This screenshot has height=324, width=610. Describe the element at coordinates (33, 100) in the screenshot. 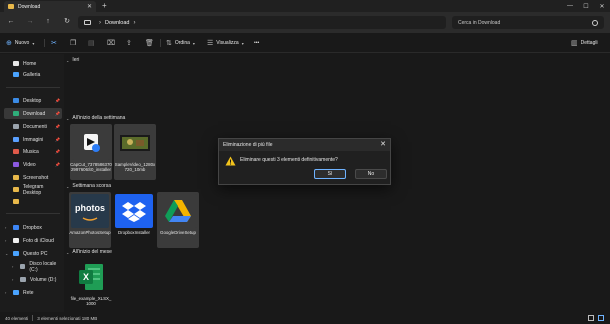

I see `sidebar-item-desktop: Desktop 📌` at that location.